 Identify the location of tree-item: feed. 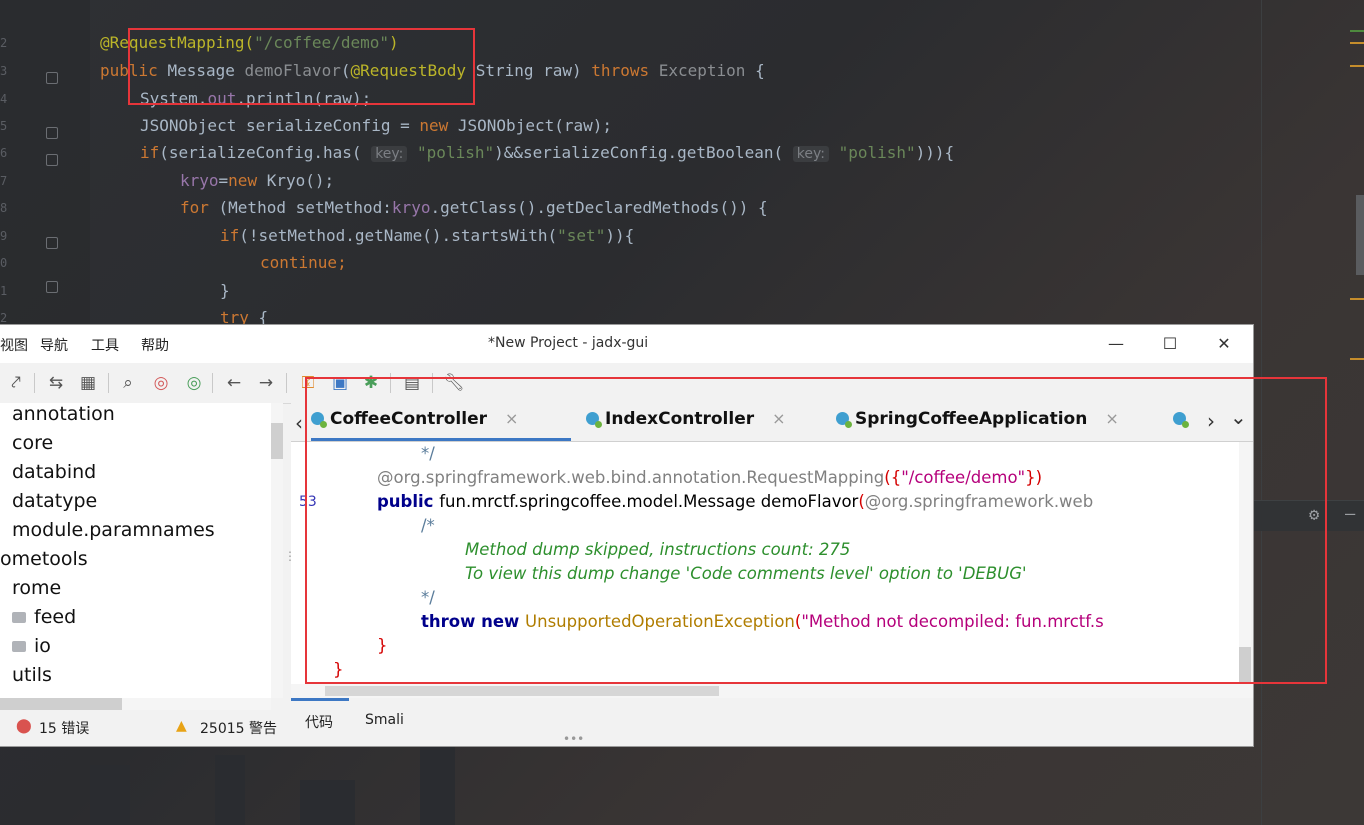
(44, 617).